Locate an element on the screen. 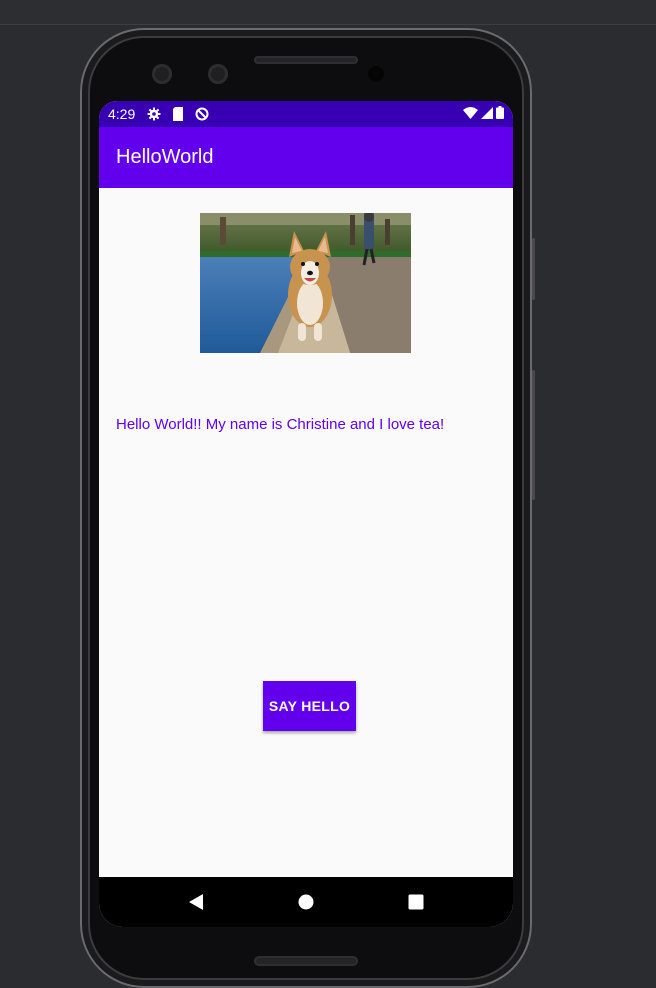 This screenshot has width=656, height=988. navigation-bar is located at coordinates (306, 902).